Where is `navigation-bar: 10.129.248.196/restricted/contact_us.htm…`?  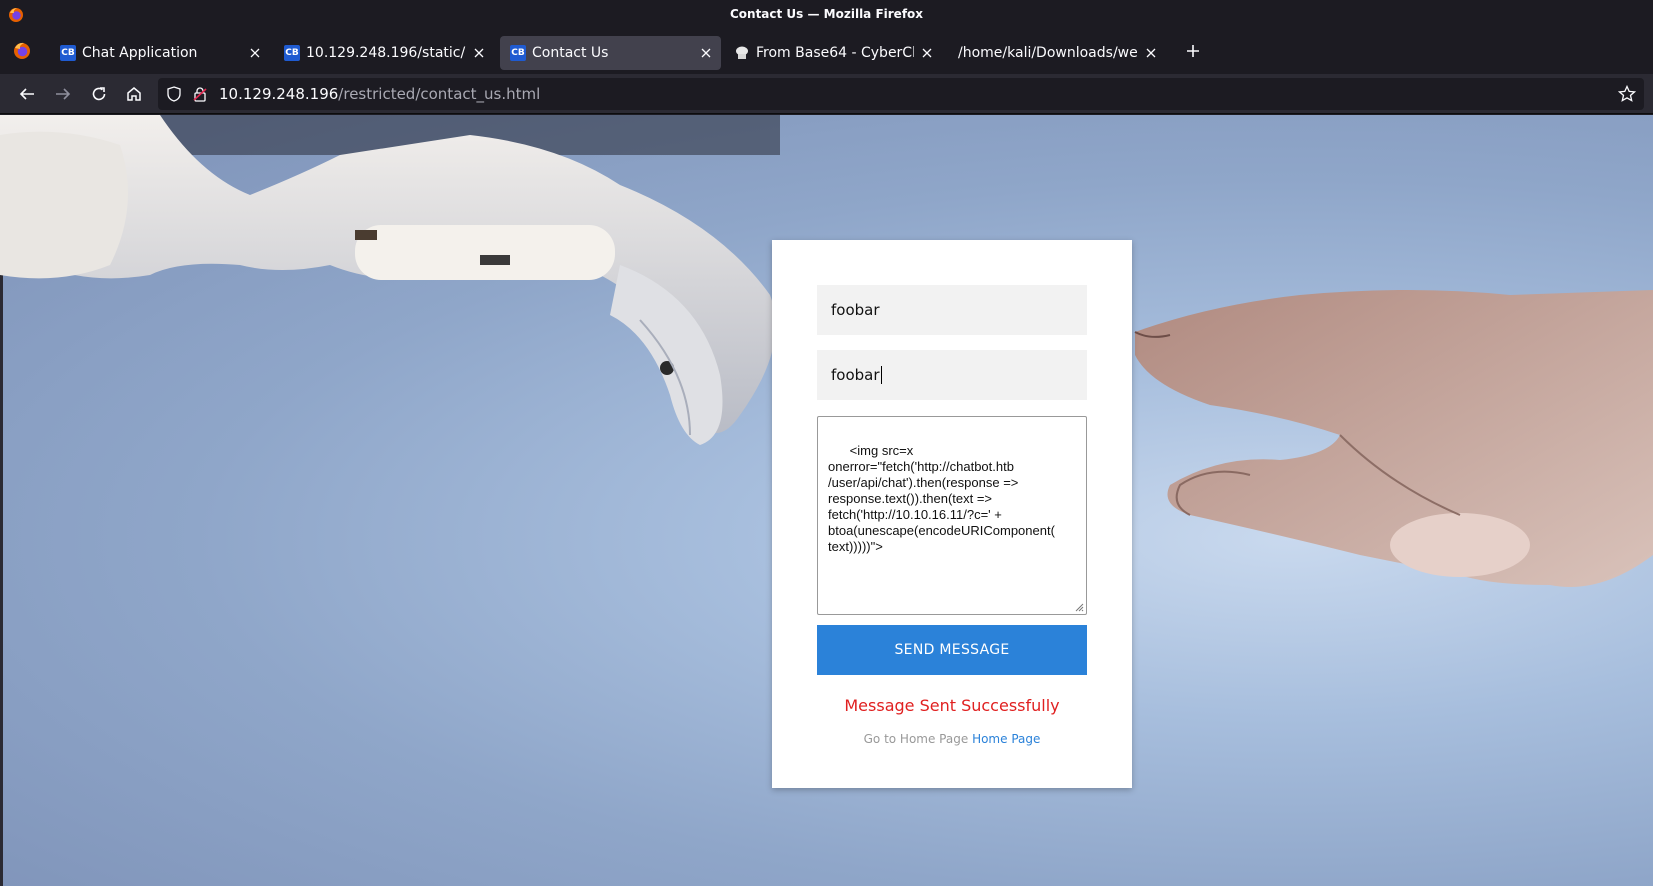 navigation-bar: 10.129.248.196/restricted/contact_us.htm… is located at coordinates (826, 94).